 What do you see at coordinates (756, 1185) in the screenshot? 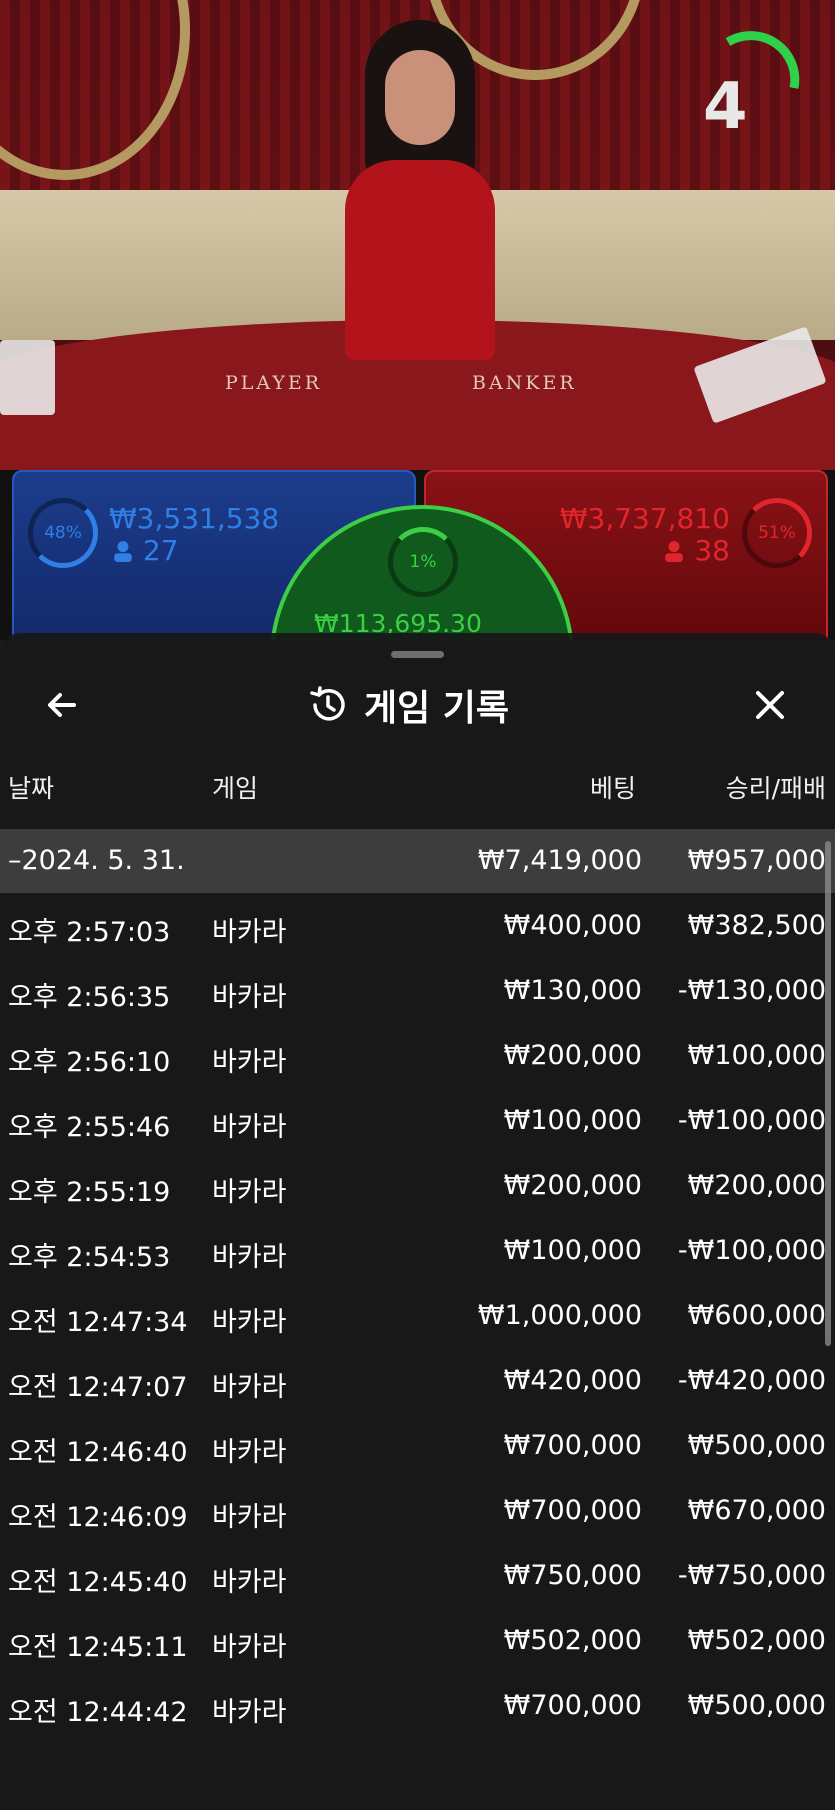
I see `row-result: ₩200,000` at bounding box center [756, 1185].